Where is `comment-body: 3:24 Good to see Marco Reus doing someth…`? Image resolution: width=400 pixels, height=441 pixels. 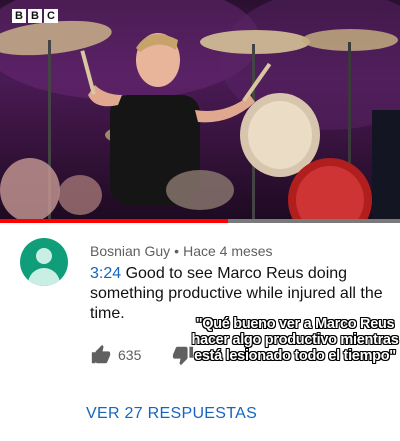 comment-body: 3:24 Good to see Marco Reus doing someth… is located at coordinates (240, 294).